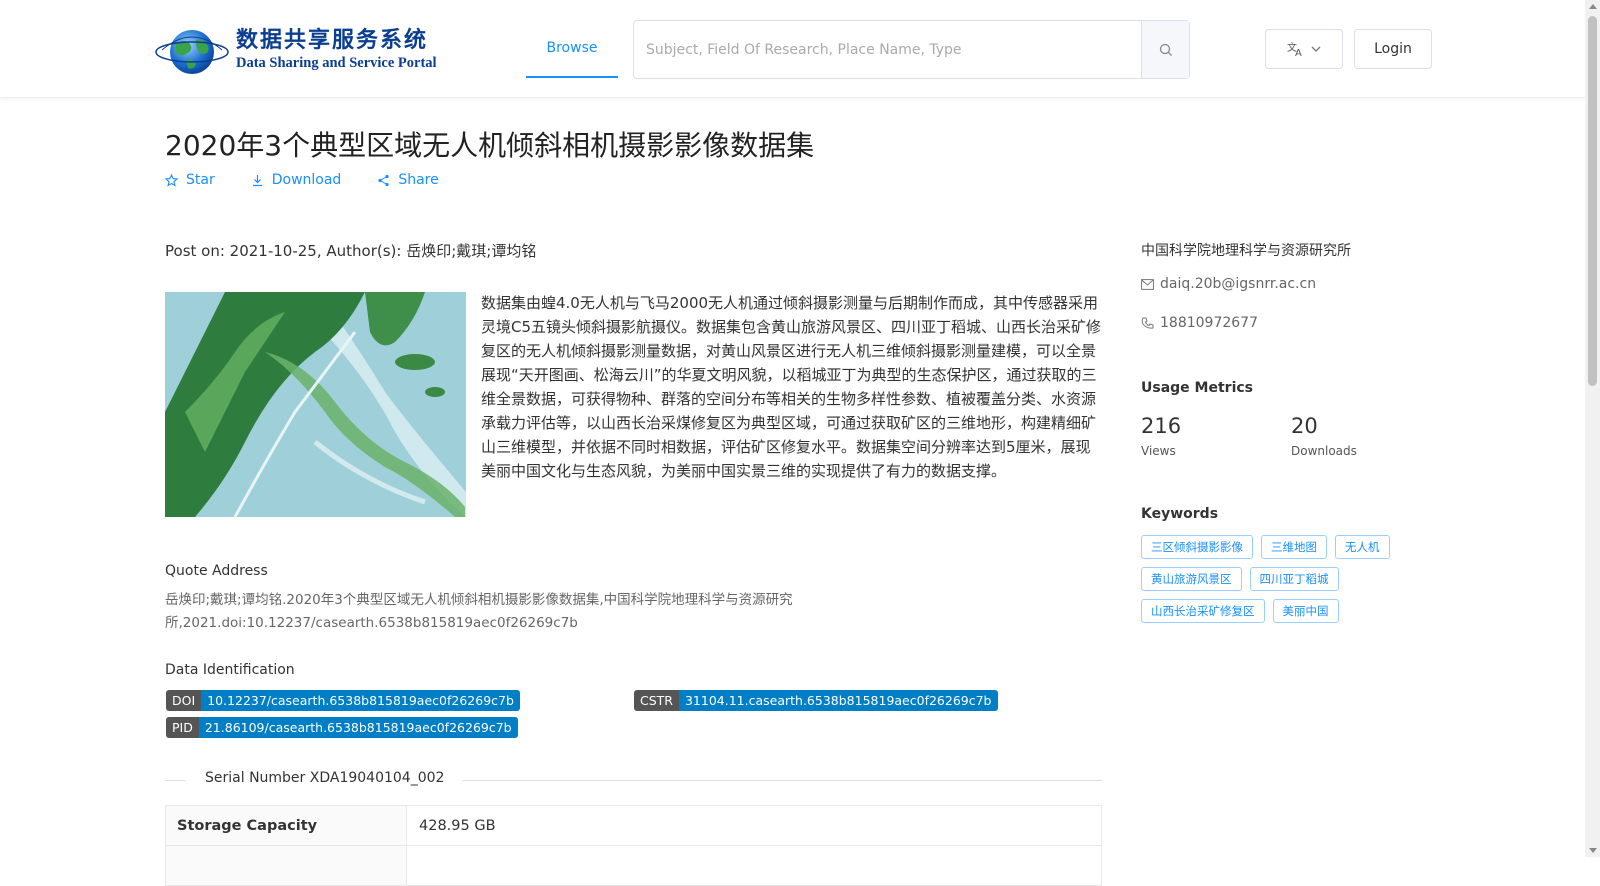 The height and width of the screenshot is (886, 1600). I want to click on dataset-actions: Star Download Share, so click(302, 180).